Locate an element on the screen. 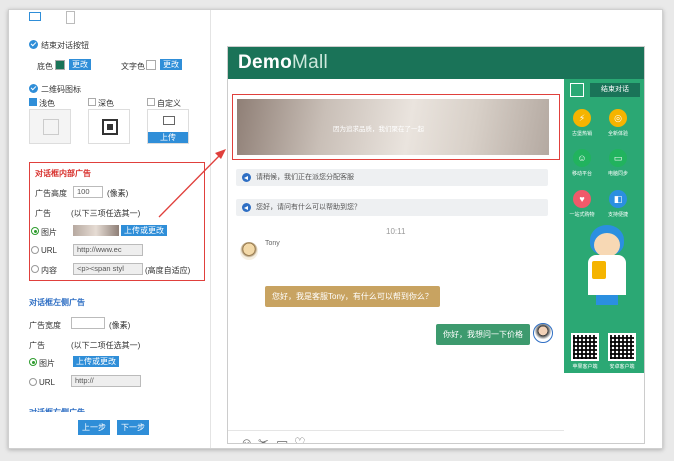  user-message: 你好，我想问一下价格 is located at coordinates (483, 334).